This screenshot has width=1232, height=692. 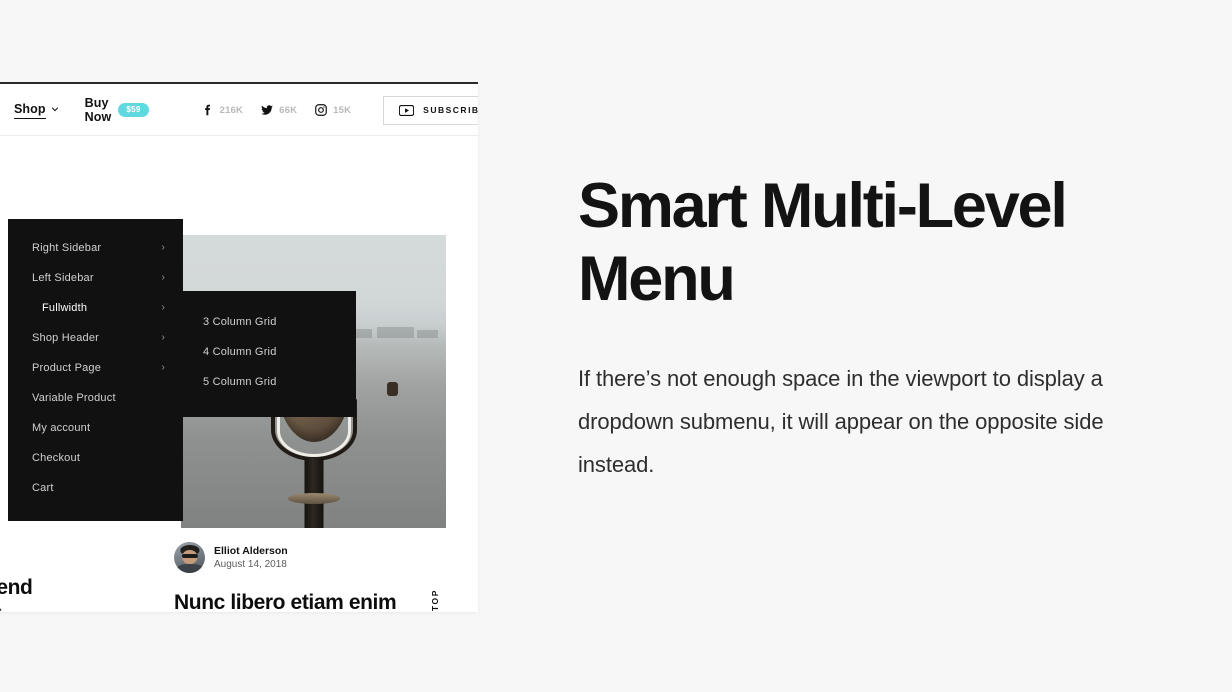 I want to click on nav-item-shop-label: Shop, so click(x=30, y=110).